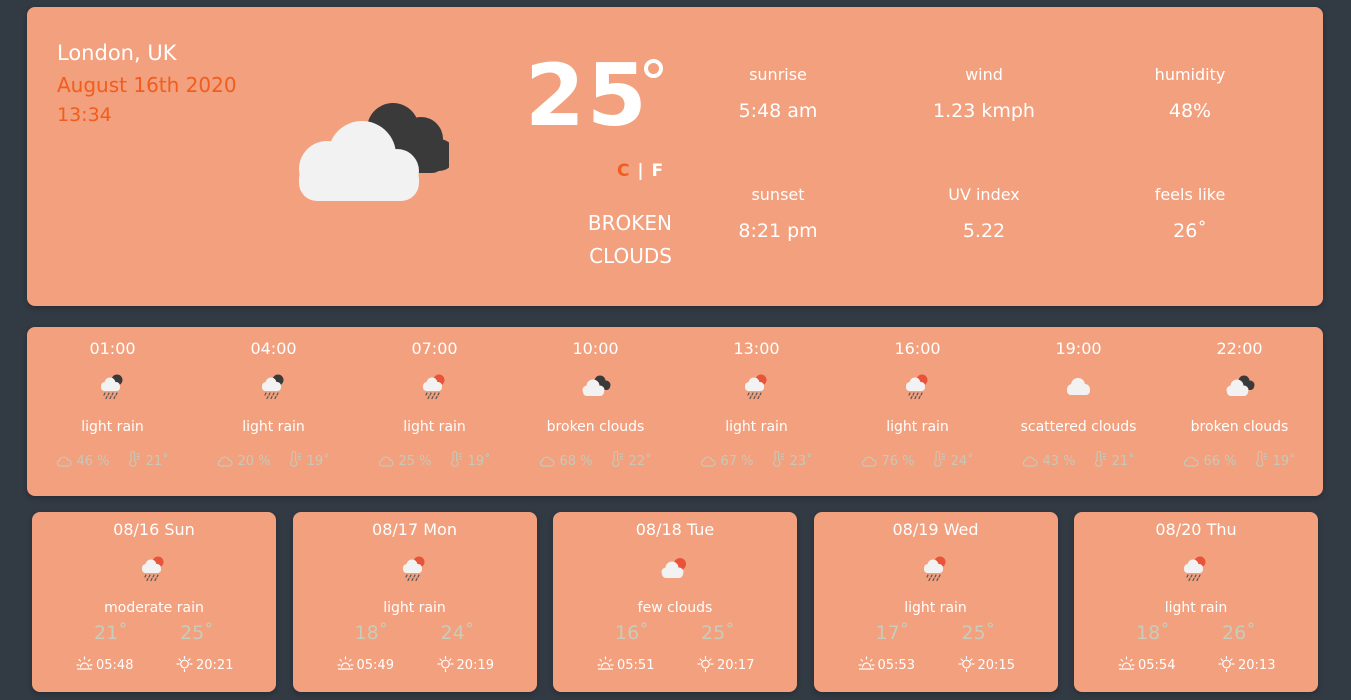 This screenshot has width=1351, height=700. Describe the element at coordinates (1190, 74) in the screenshot. I see `stat-label: humidity` at that location.